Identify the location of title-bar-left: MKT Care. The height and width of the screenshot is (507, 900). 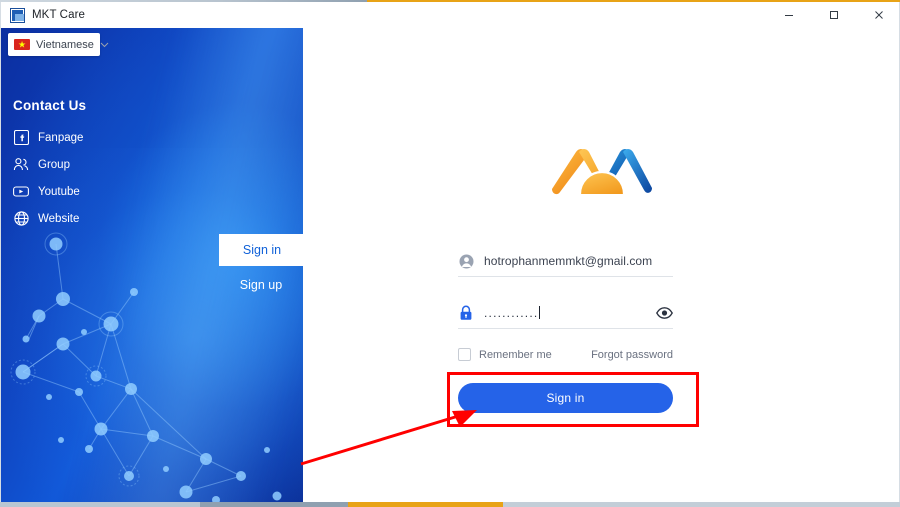
(43, 15).